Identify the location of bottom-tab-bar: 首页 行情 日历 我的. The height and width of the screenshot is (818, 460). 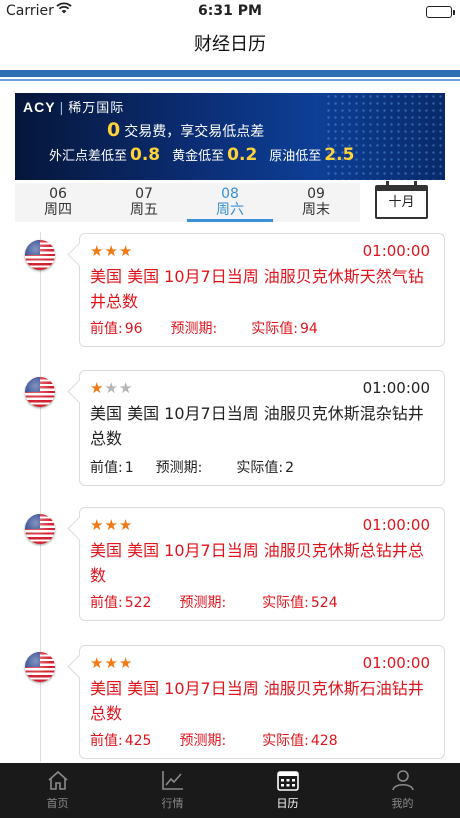
(230, 790).